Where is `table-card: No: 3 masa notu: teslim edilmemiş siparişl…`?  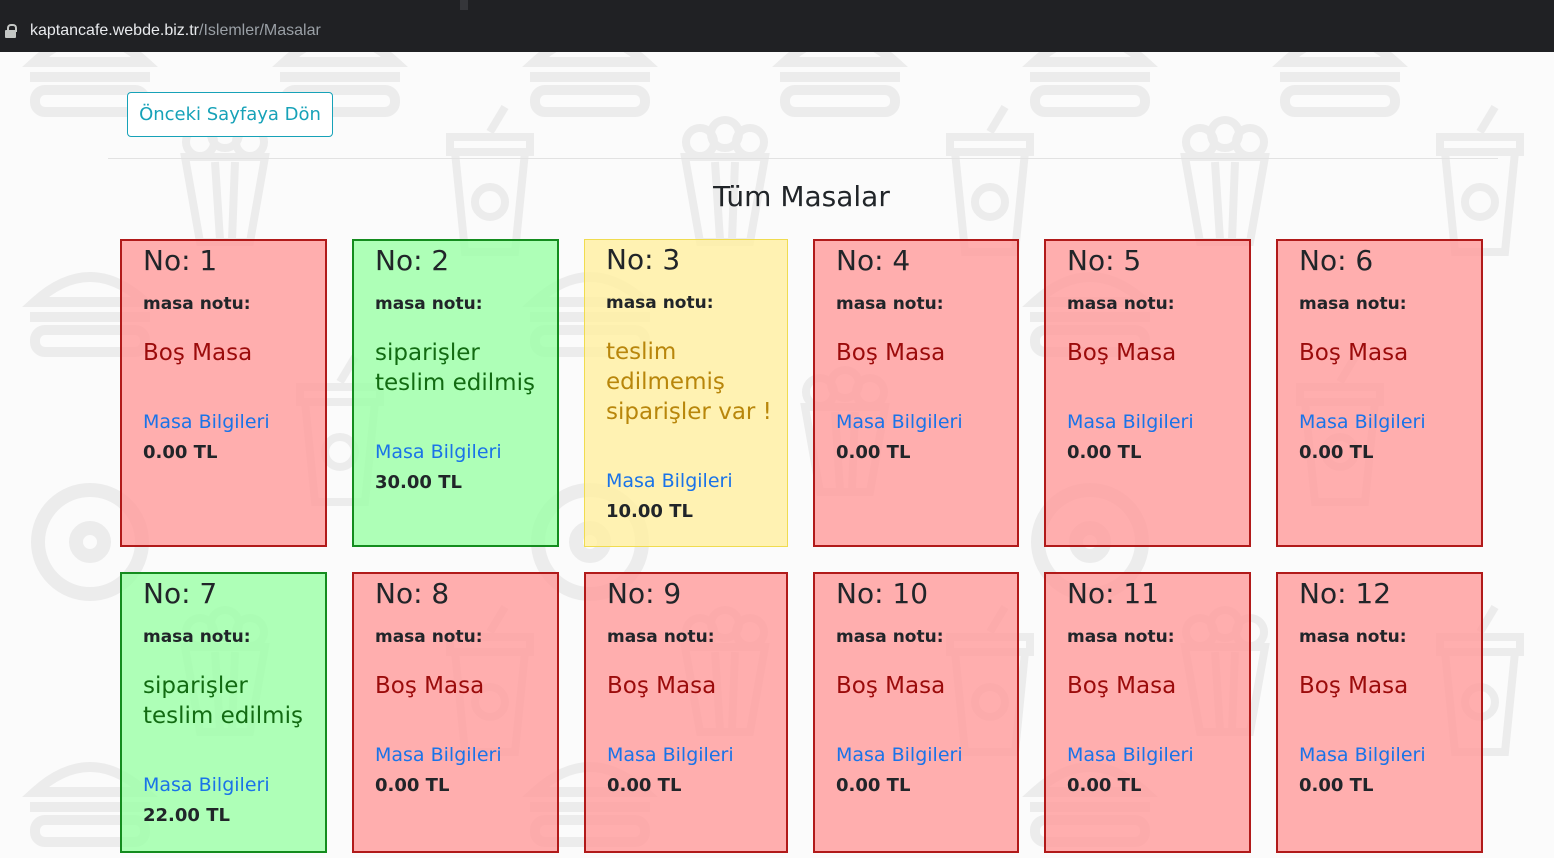
table-card: No: 3 masa notu: teslim edilmemiş siparişl… is located at coordinates (686, 393).